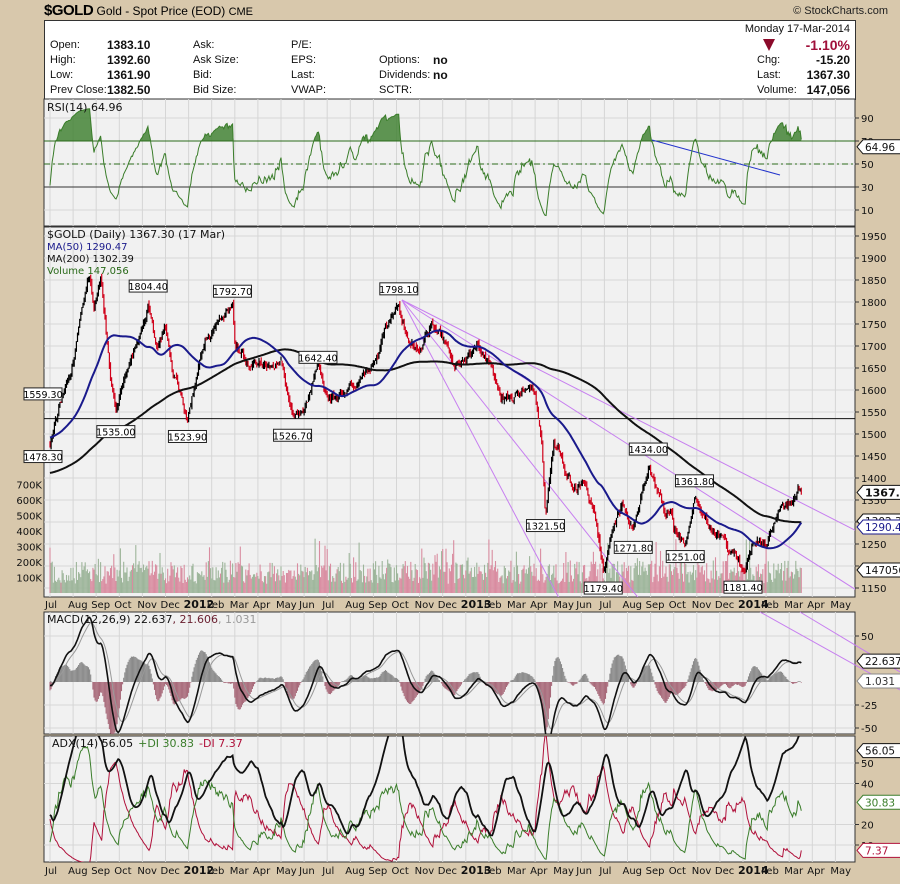  Describe the element at coordinates (873, 545) in the screenshot. I see `price-tick-label: 1250` at that location.